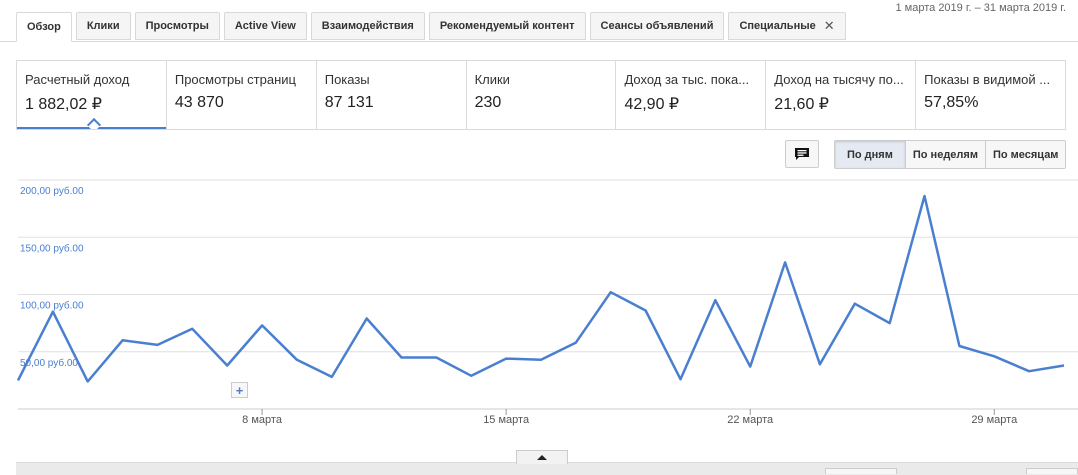  I want to click on comment-icon, so click(802, 154).